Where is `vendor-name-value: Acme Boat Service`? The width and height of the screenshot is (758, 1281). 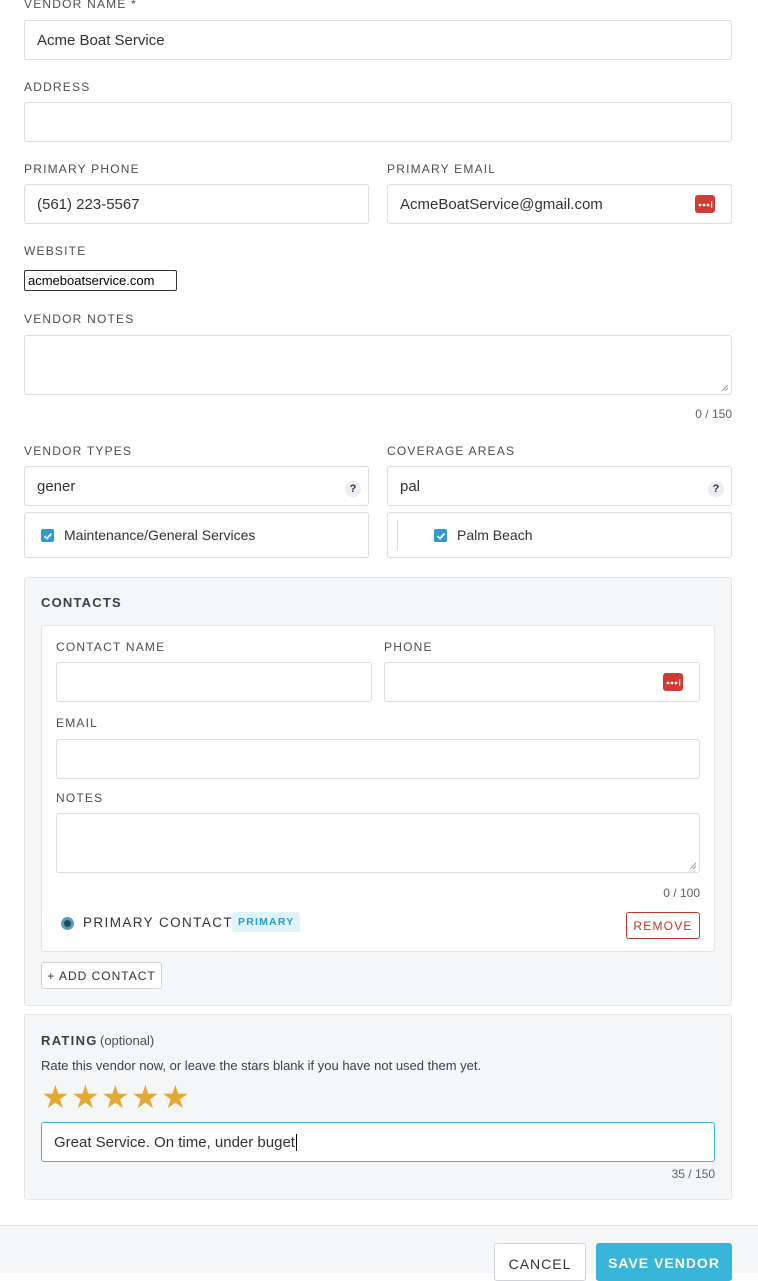
vendor-name-value: Acme Boat Service is located at coordinates (101, 40).